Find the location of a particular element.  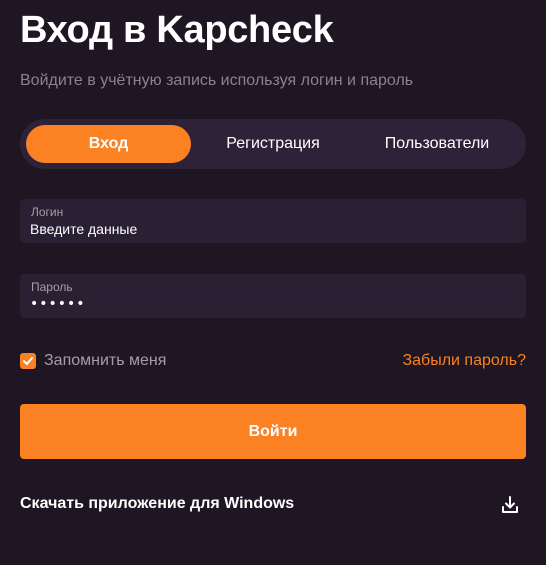

check-icon is located at coordinates (28, 361).